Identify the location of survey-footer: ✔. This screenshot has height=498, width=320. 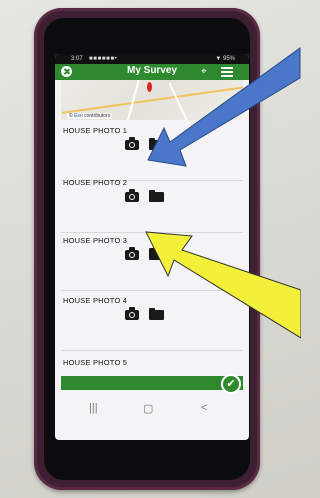
(152, 384).